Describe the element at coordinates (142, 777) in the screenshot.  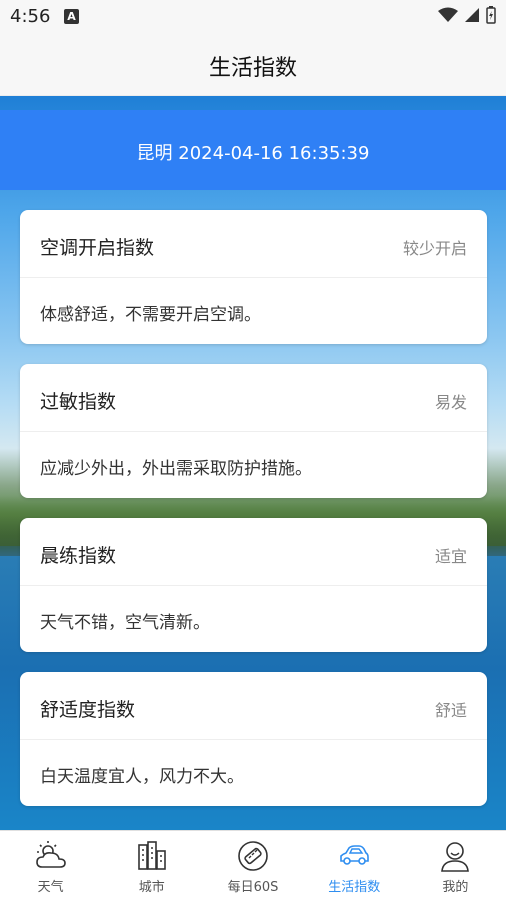
I see `card-description: 白天温度宜人，风力不大。` at that location.